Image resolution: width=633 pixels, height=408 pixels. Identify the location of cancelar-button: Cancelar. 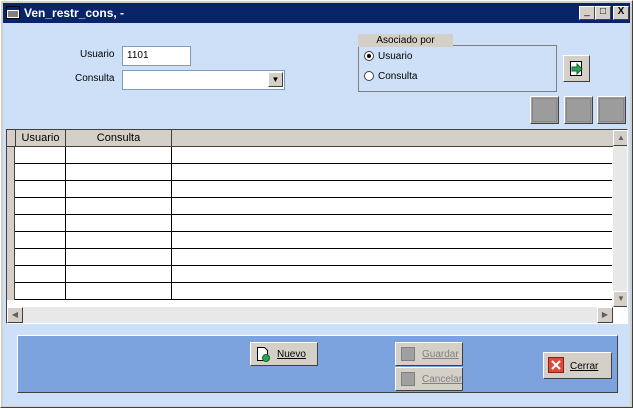
(429, 379).